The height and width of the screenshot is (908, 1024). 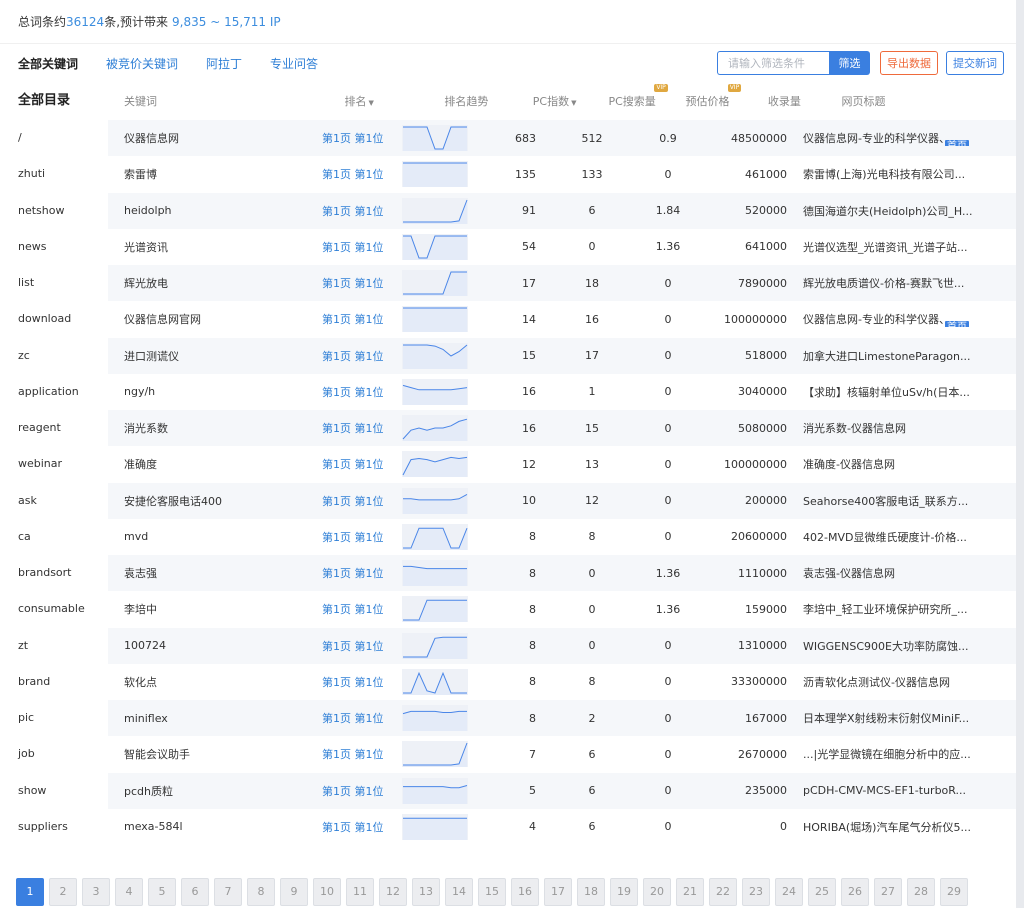 I want to click on tab-bidding-keywords: 被竞价关键词, so click(x=142, y=63).